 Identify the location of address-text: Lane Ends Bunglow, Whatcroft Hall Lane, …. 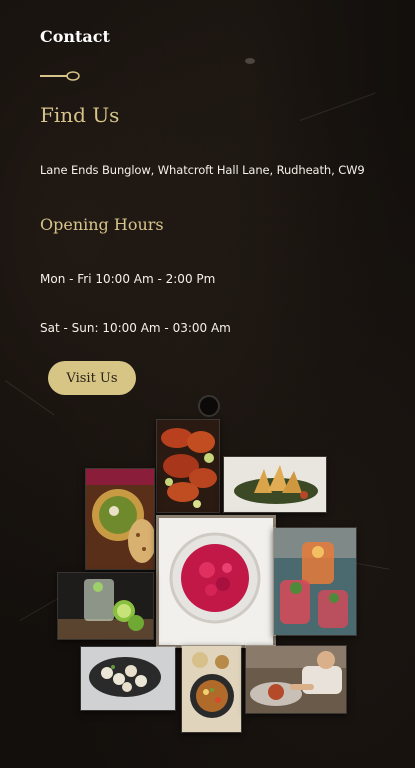
(202, 170).